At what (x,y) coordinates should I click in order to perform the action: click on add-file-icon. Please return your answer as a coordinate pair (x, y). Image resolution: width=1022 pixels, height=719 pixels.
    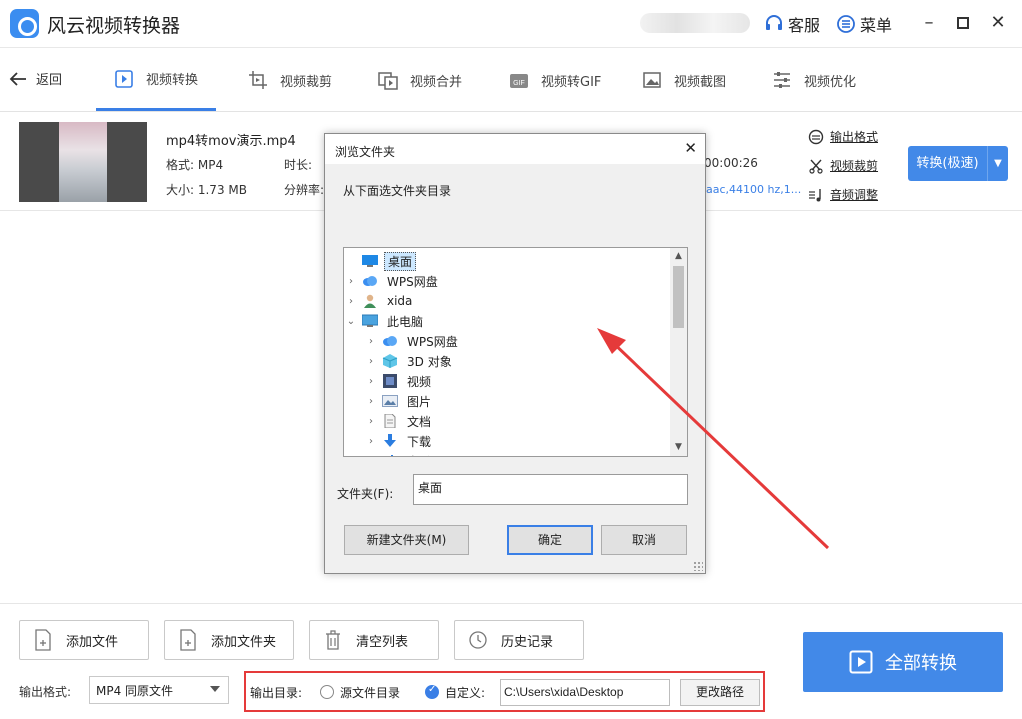
    Looking at the image, I should click on (43, 640).